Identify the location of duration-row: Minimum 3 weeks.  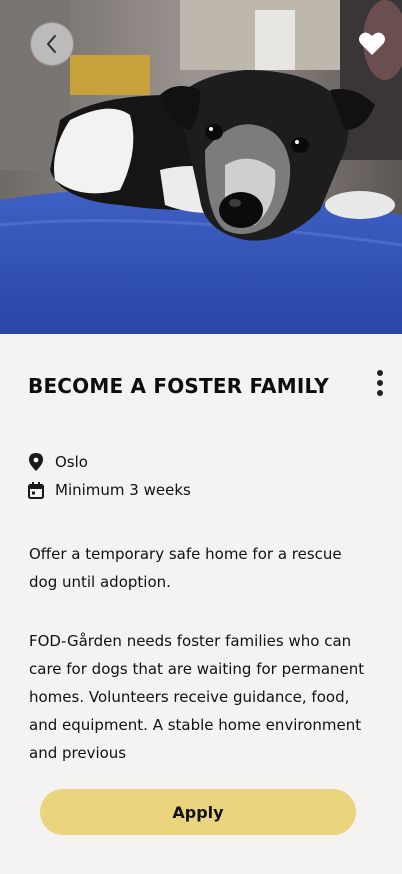
(109, 490).